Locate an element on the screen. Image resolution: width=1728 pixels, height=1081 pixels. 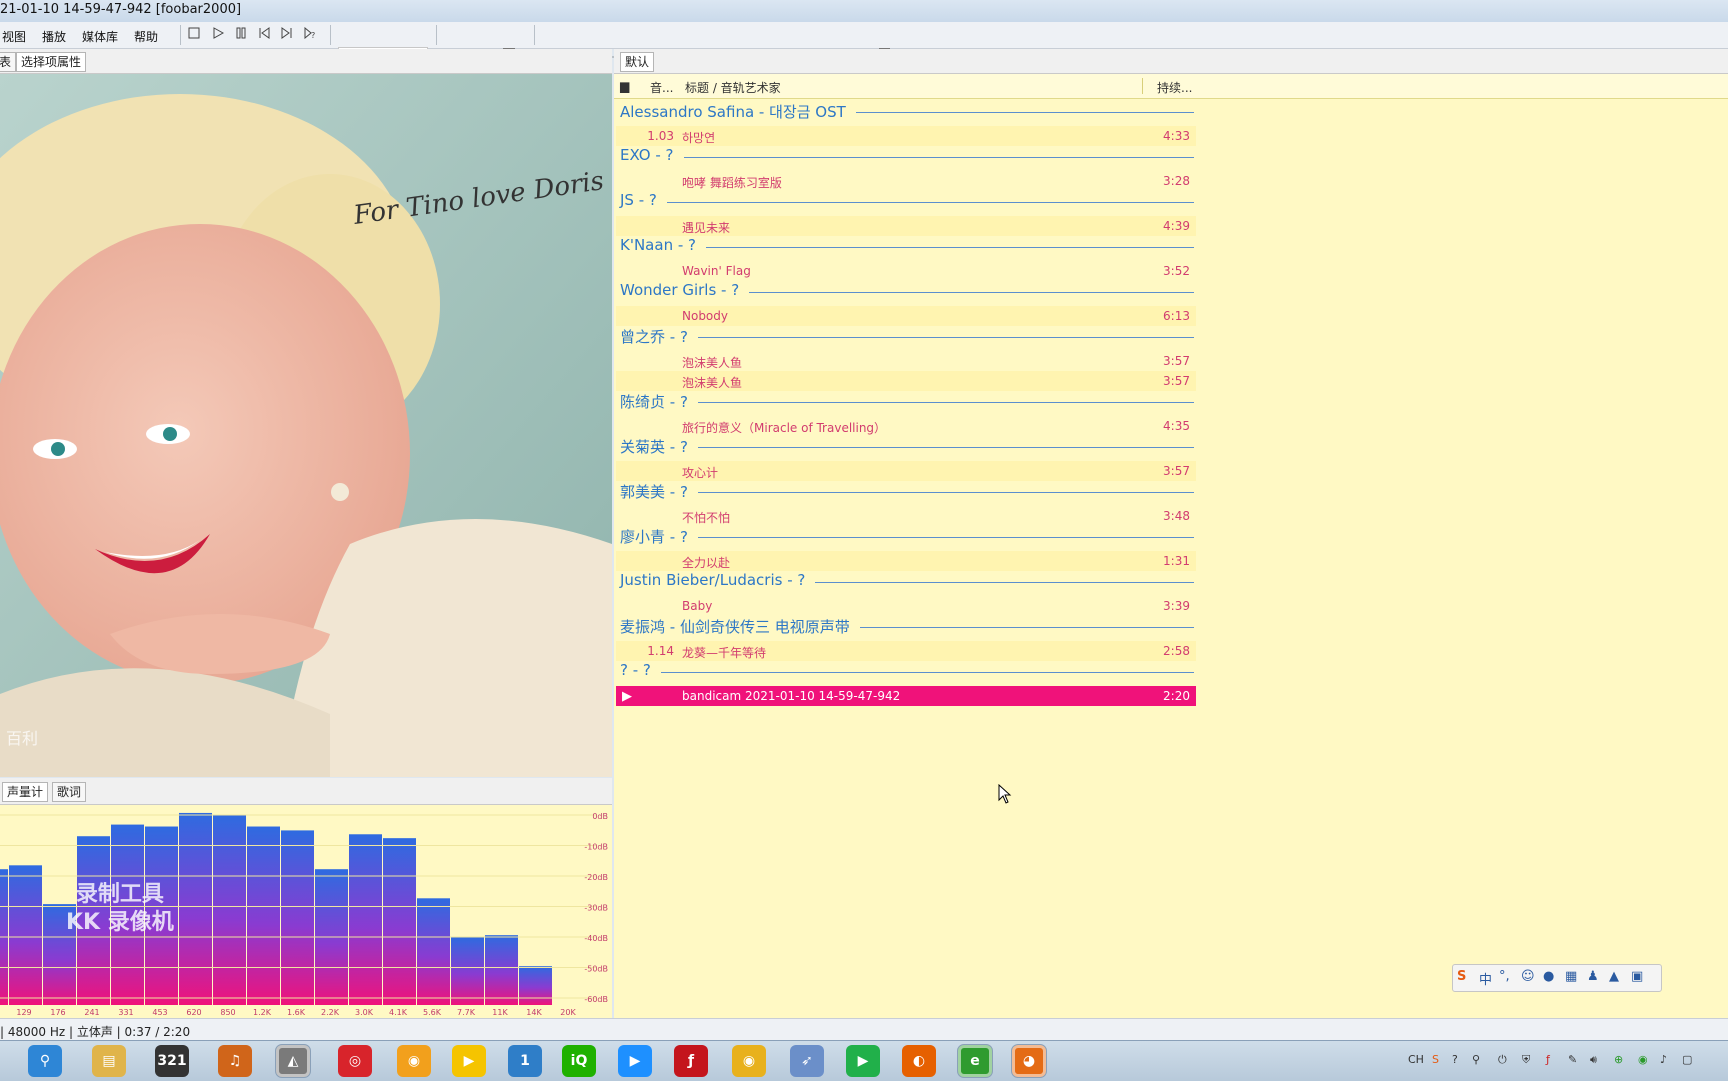
taskbar-netease-music-icon: ◎ is located at coordinates (355, 1061).